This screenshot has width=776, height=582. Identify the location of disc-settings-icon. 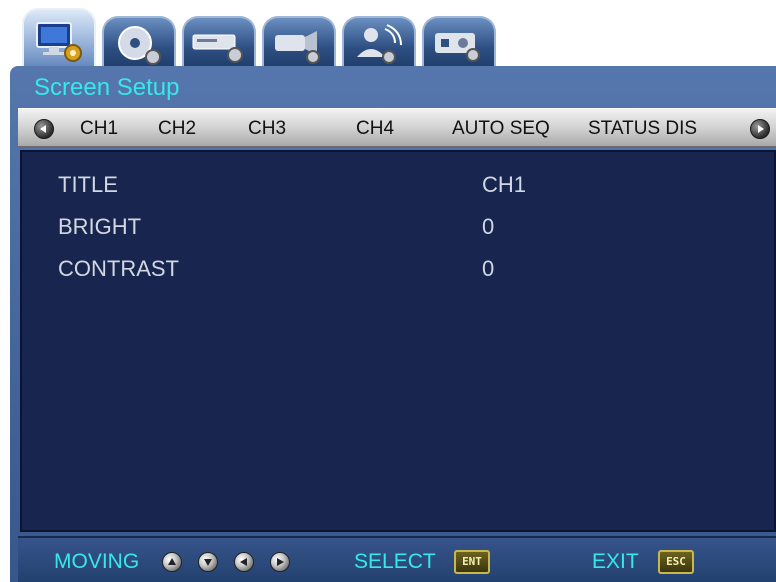
(139, 45).